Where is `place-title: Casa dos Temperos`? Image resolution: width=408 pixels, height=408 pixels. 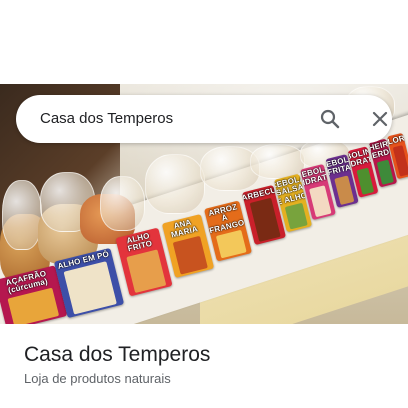
place-title: Casa dos Temperos is located at coordinates (117, 354).